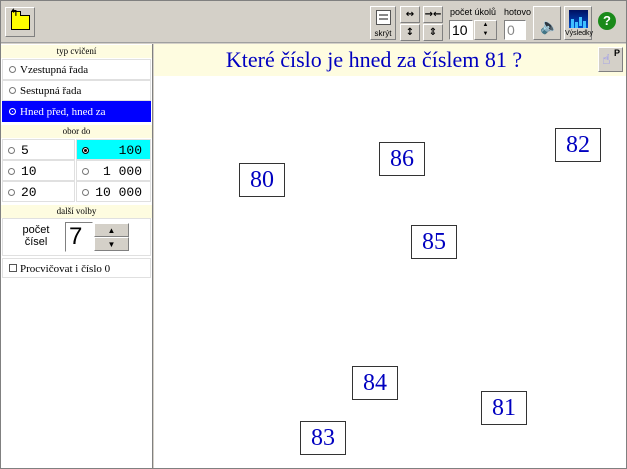 The width and height of the screenshot is (627, 469). What do you see at coordinates (410, 32) in the screenshot?
I see `shrink-vertical-button: ↕` at bounding box center [410, 32].